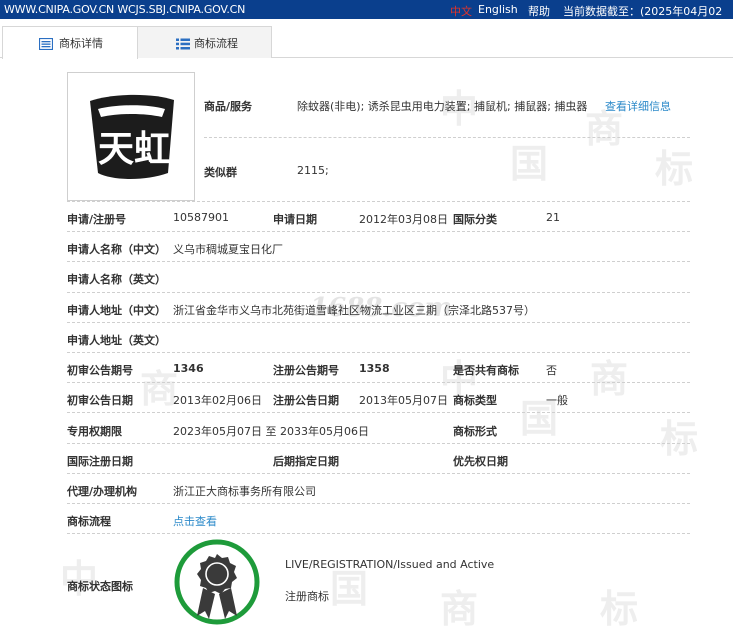  What do you see at coordinates (553, 217) in the screenshot?
I see `intl-class-value: 21` at bounding box center [553, 217].